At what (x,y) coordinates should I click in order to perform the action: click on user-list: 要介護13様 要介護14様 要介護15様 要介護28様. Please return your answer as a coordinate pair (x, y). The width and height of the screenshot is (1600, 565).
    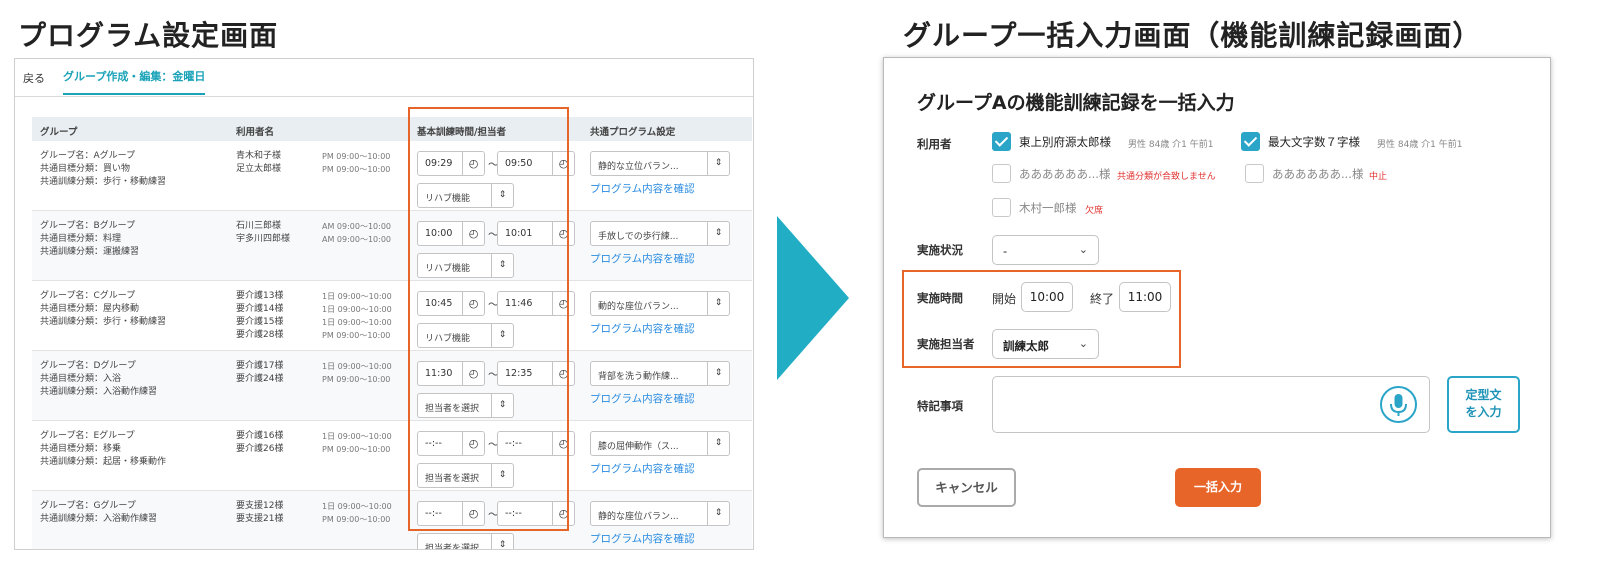
    Looking at the image, I should click on (259, 316).